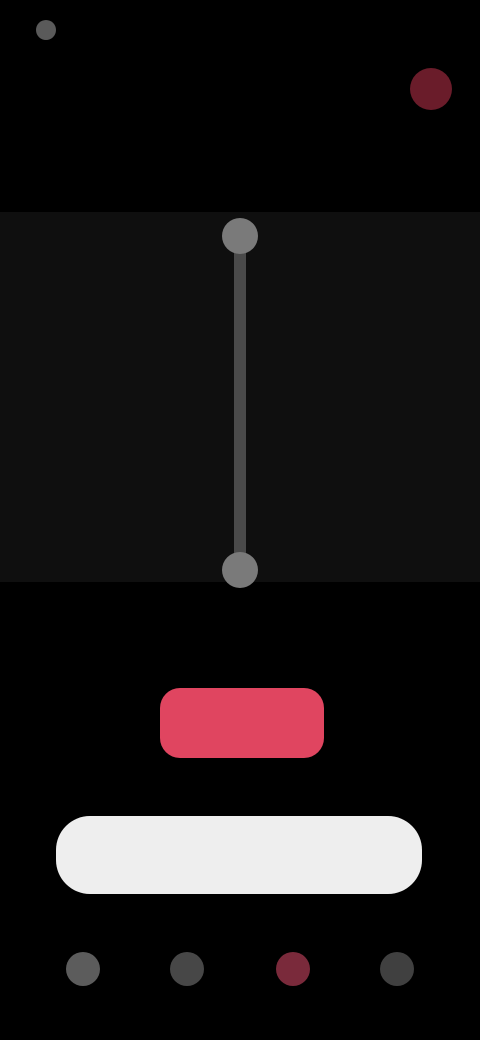 The height and width of the screenshot is (1040, 480). I want to click on trim-track, so click(240, 402).